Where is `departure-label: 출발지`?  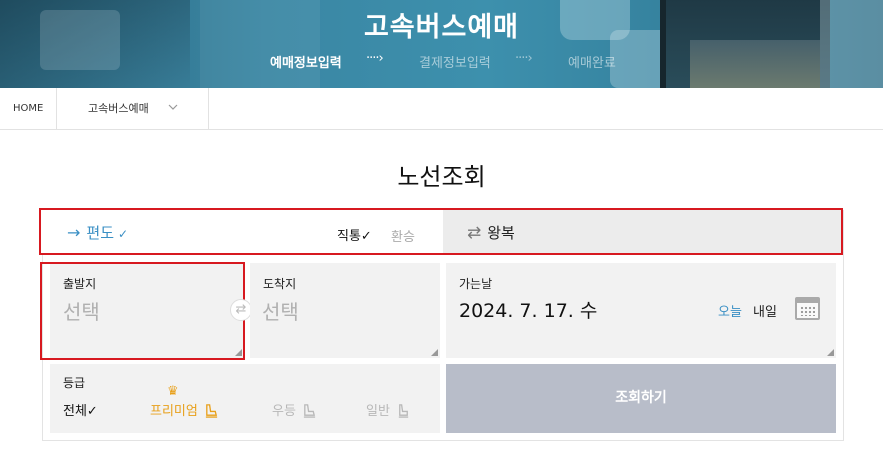
departure-label: 출발지 is located at coordinates (80, 284).